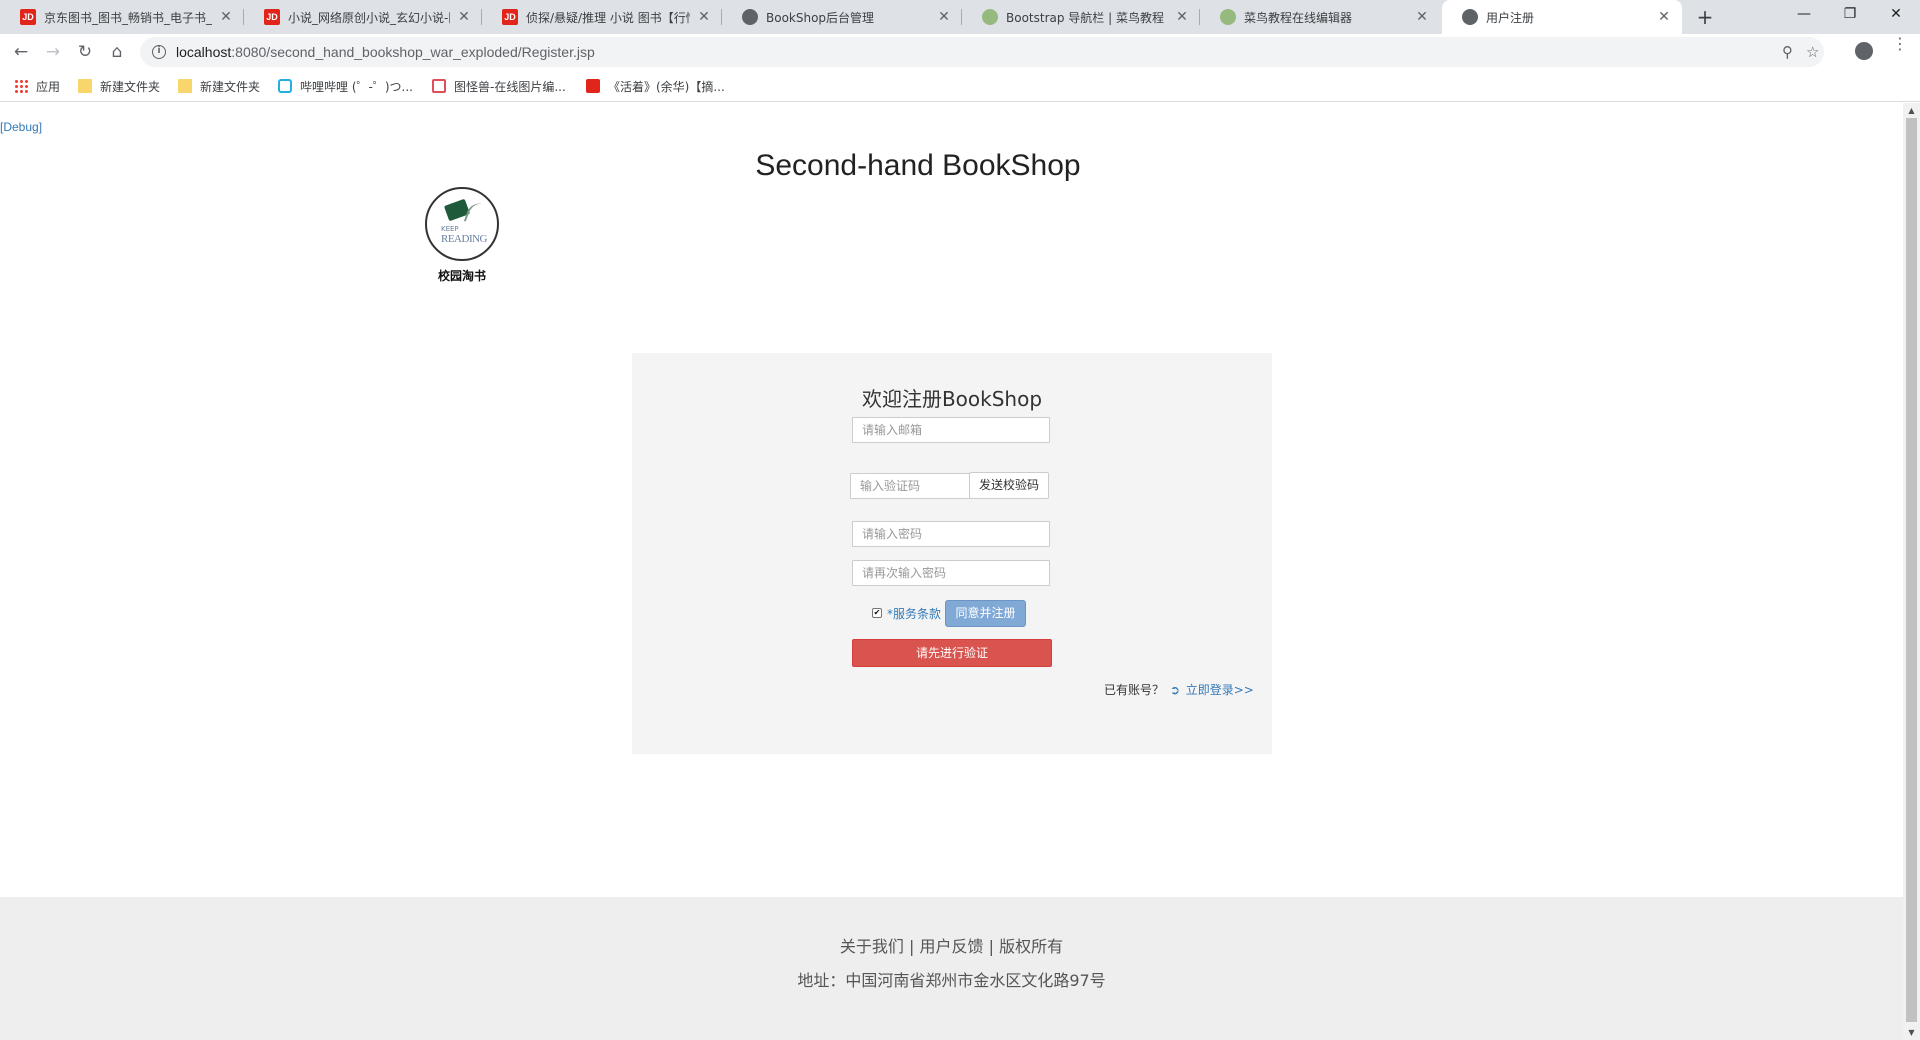  I want to click on scroll-down-icon: ▼, so click(1911, 1032).